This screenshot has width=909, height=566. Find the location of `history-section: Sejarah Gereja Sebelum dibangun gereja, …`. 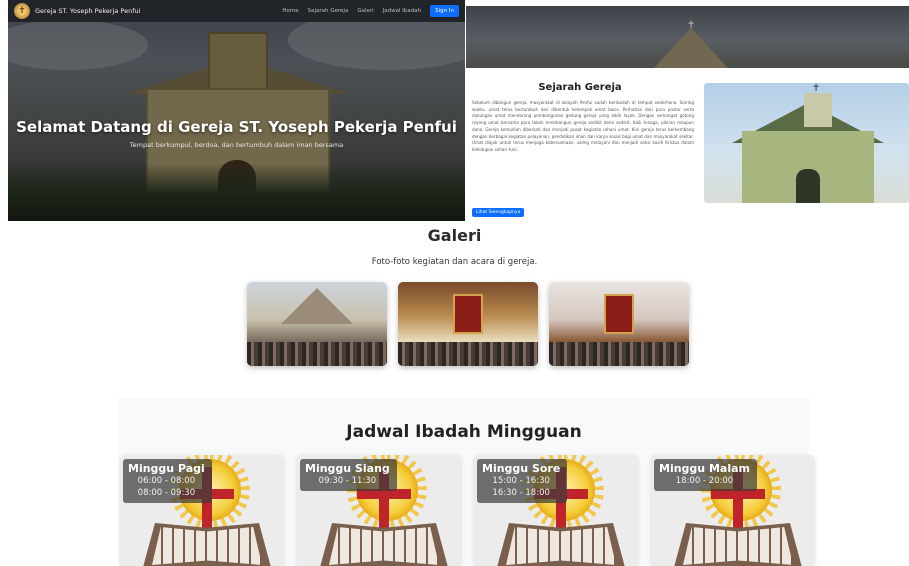

history-section: Sejarah Gereja Sebelum dibangun gereja, … is located at coordinates (687, 144).